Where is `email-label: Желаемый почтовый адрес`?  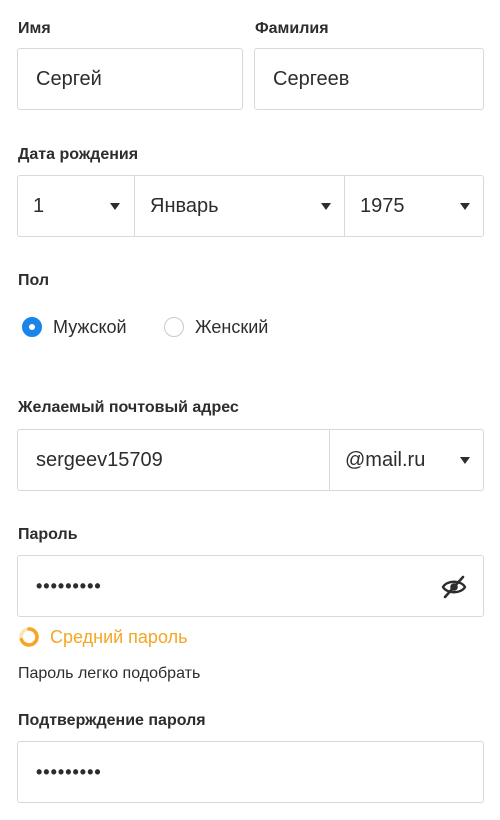
email-label: Желаемый почтовый адрес is located at coordinates (128, 407).